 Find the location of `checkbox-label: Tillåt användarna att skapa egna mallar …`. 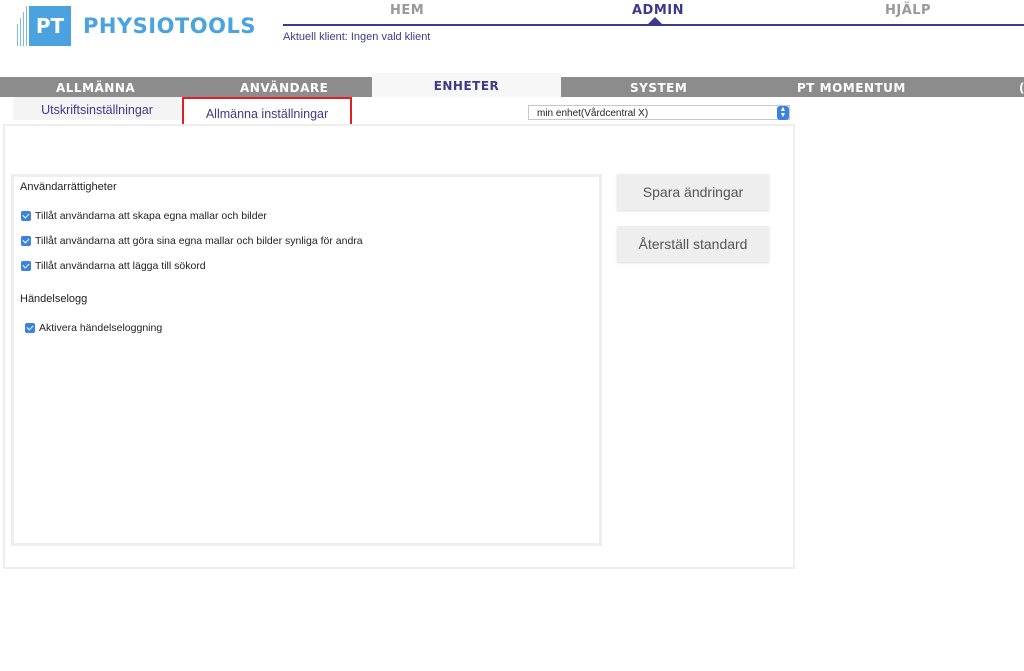

checkbox-label: Tillåt användarna att skapa egna mallar … is located at coordinates (151, 216).